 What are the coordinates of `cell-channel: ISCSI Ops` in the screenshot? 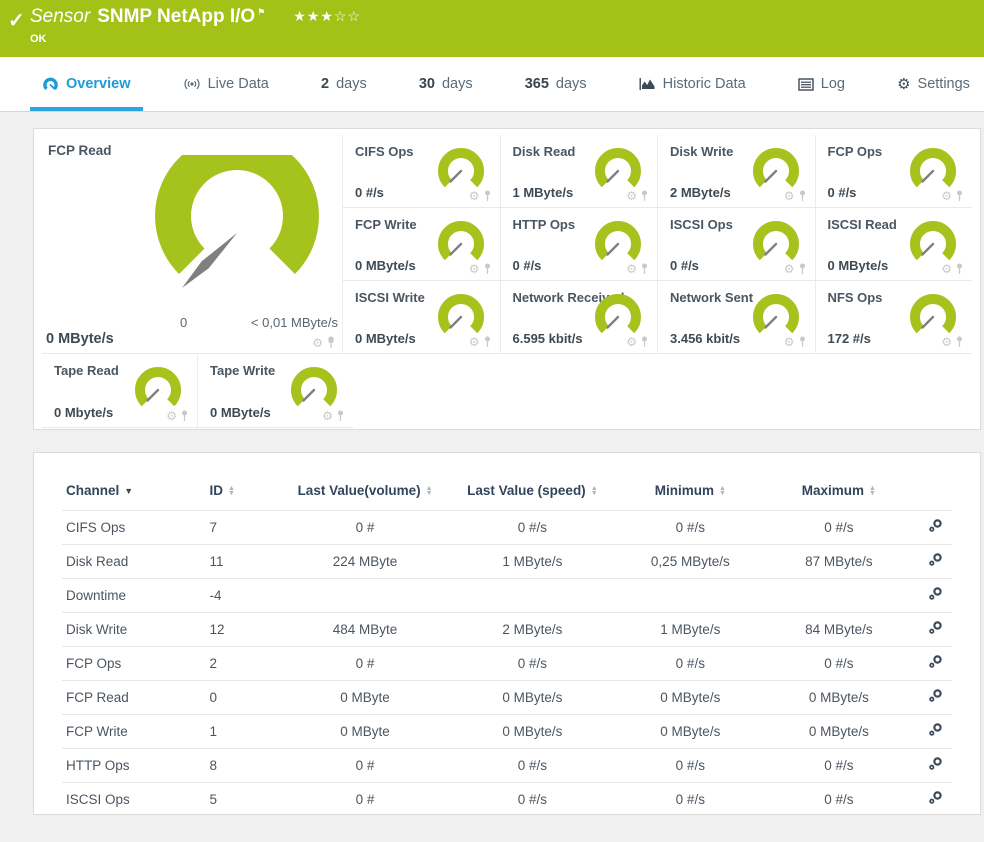 It's located at (134, 798).